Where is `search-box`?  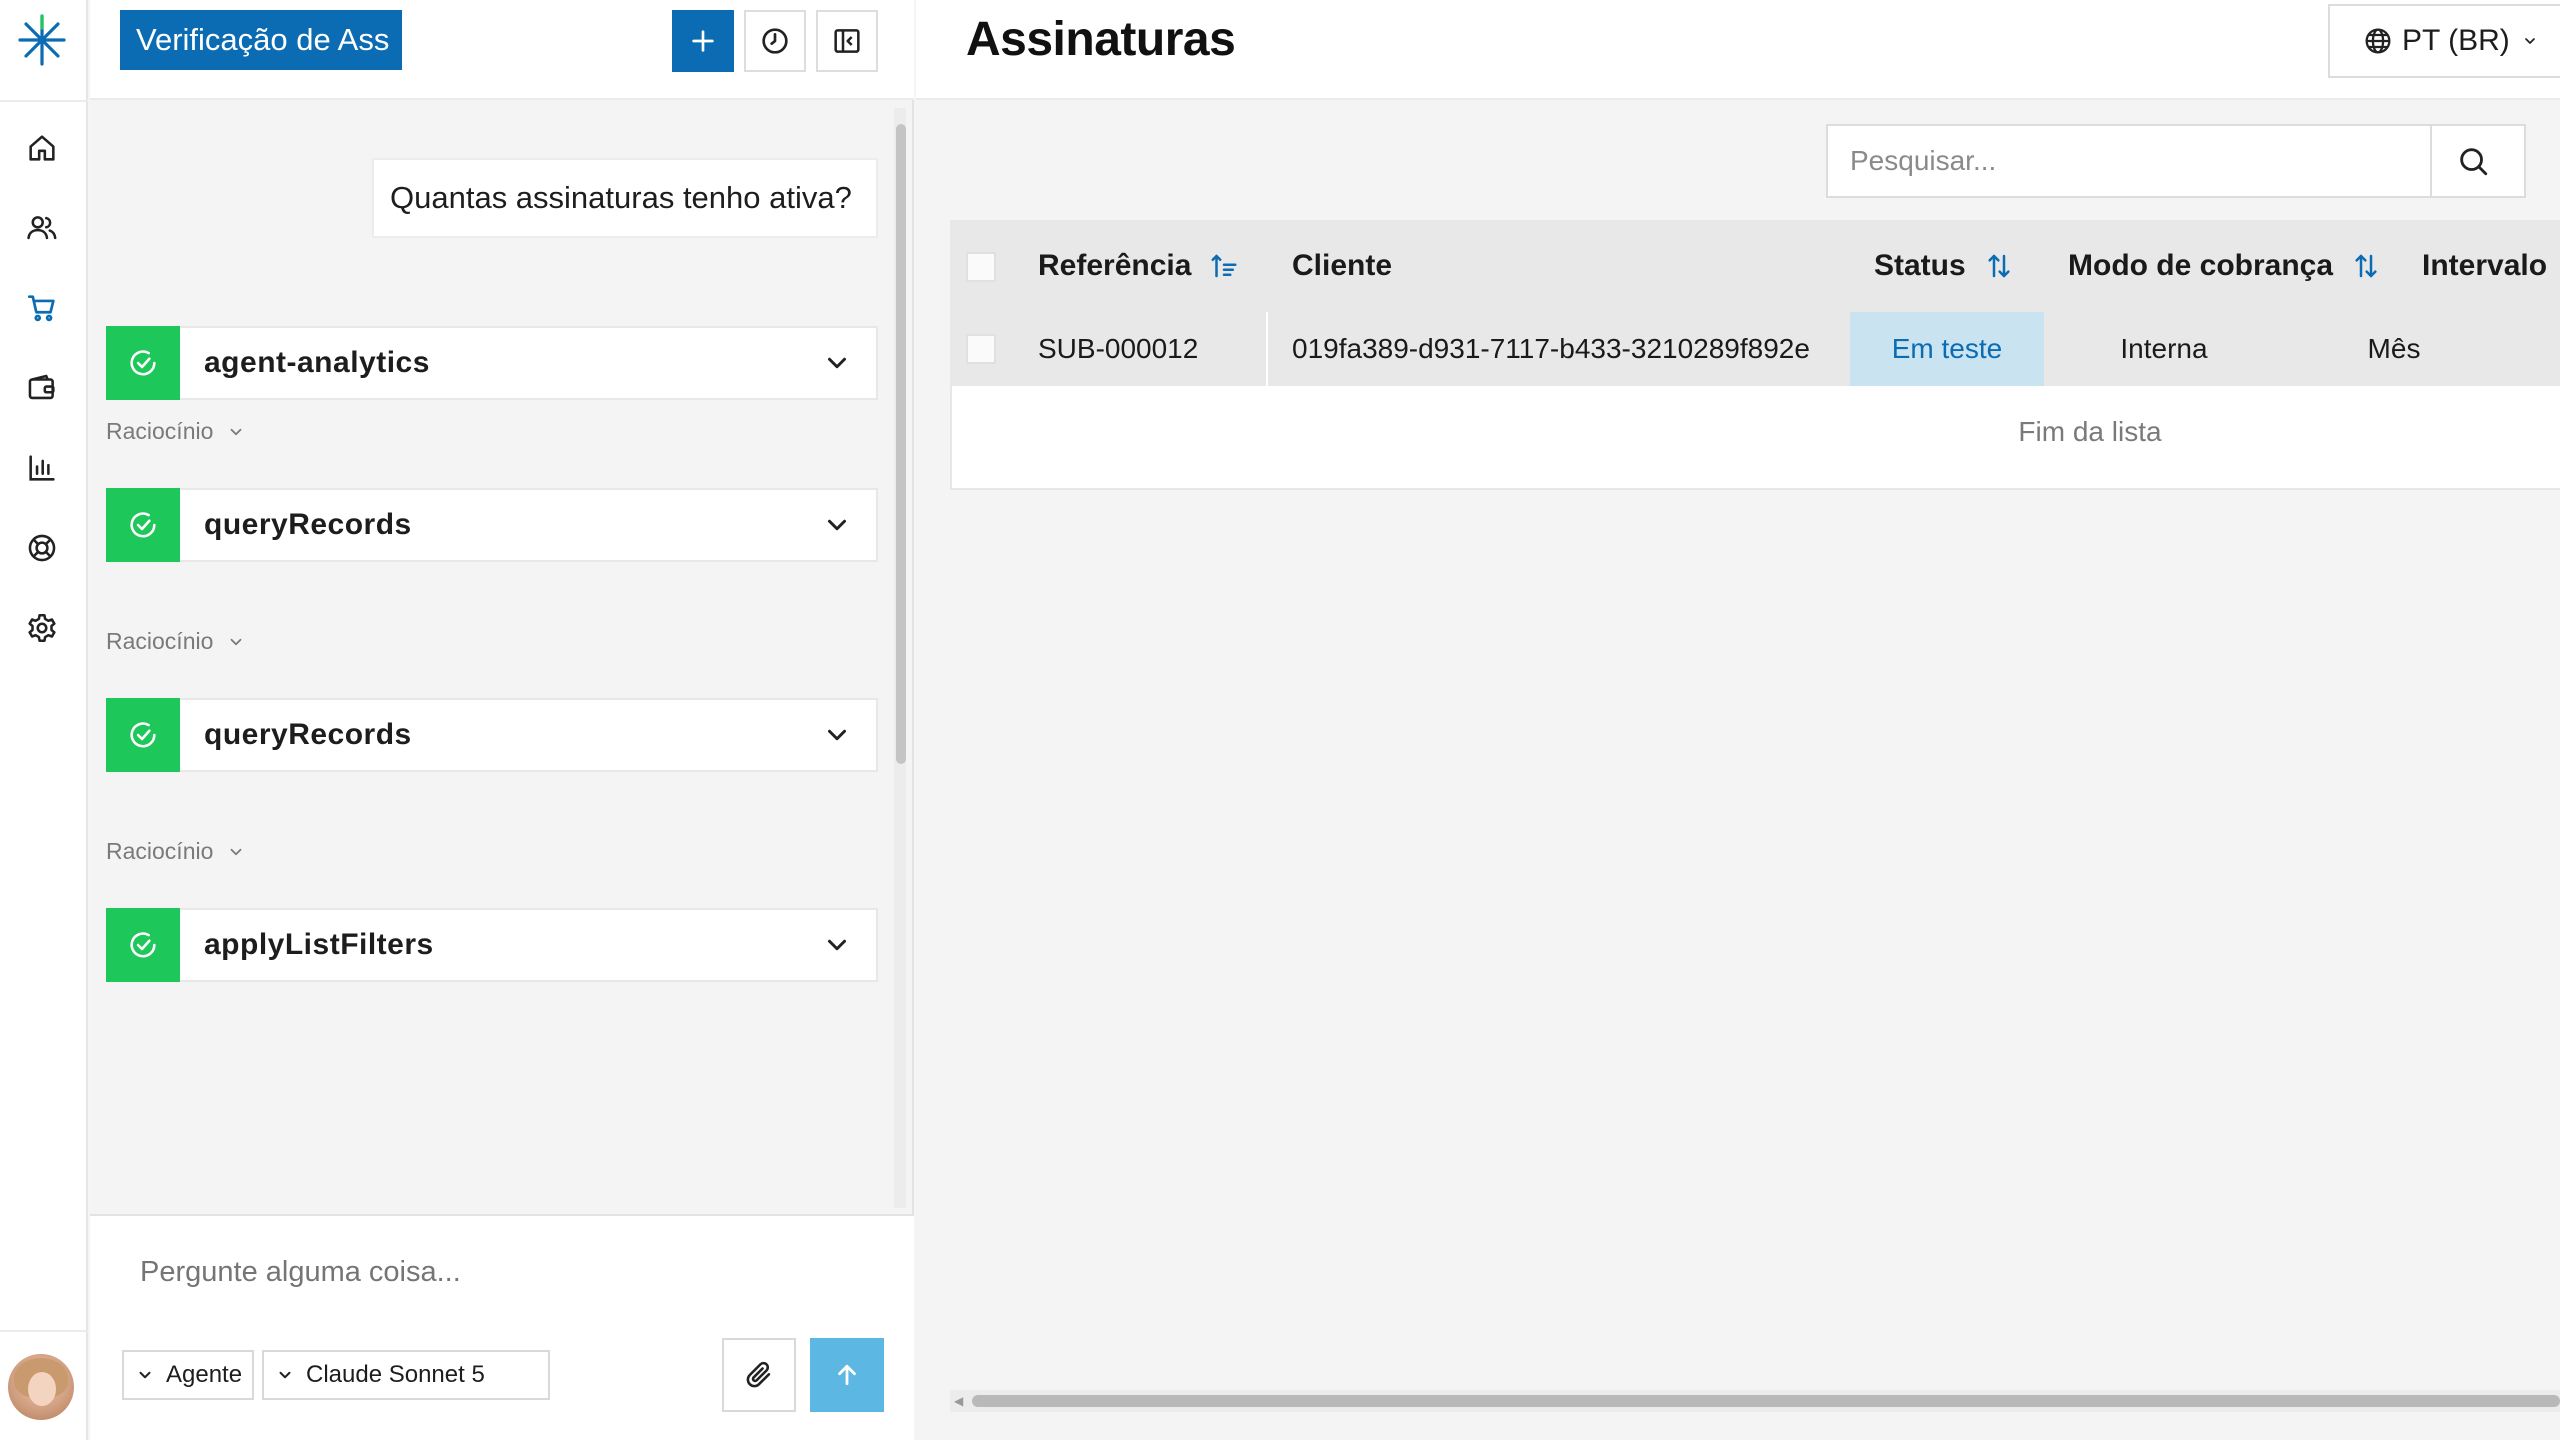
search-box is located at coordinates (2176, 161).